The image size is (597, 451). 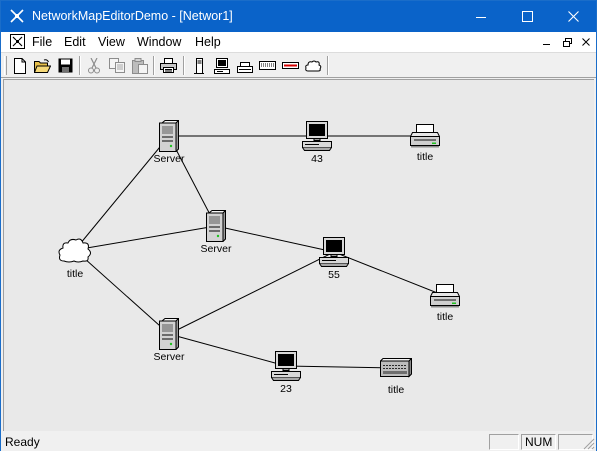 I want to click on new-button, so click(x=19, y=65).